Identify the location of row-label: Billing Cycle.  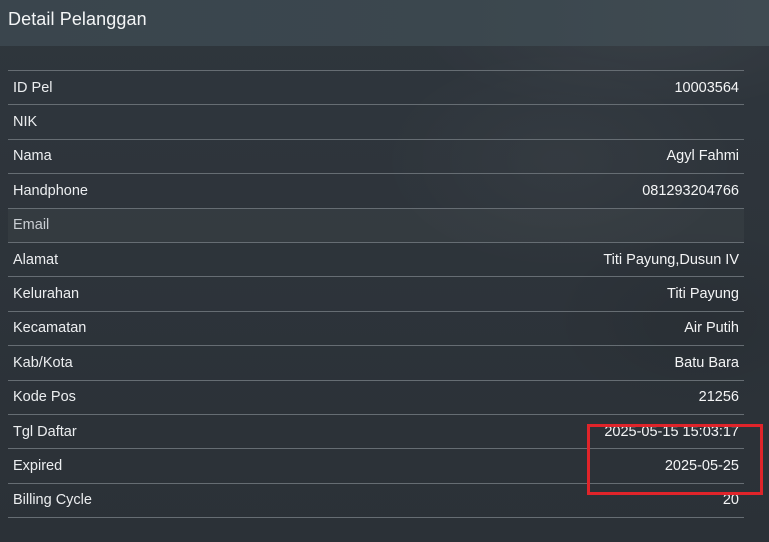
(52, 500).